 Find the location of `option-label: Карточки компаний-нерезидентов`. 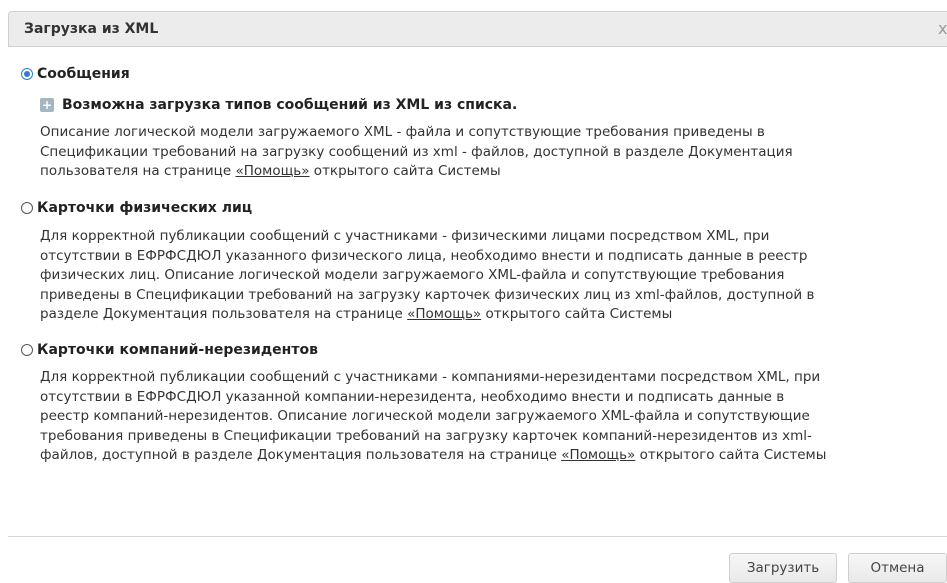

option-label: Карточки компаний-нерезидентов is located at coordinates (177, 350).